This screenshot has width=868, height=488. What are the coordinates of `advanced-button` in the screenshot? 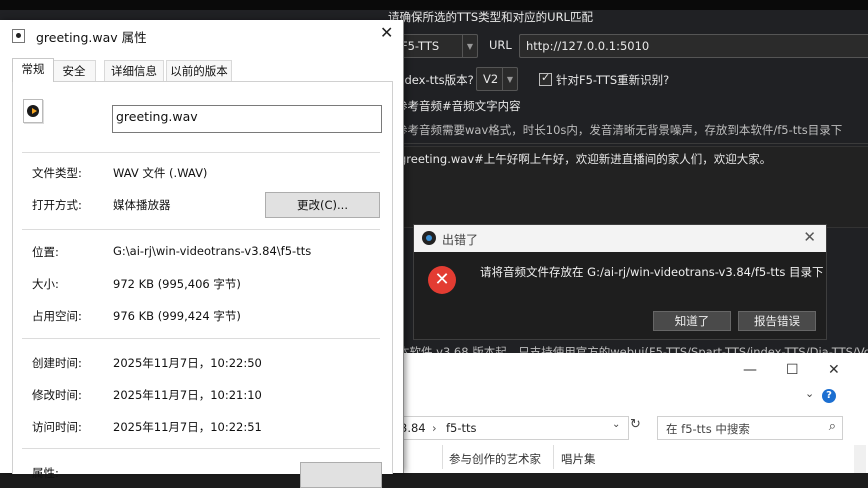 It's located at (341, 475).